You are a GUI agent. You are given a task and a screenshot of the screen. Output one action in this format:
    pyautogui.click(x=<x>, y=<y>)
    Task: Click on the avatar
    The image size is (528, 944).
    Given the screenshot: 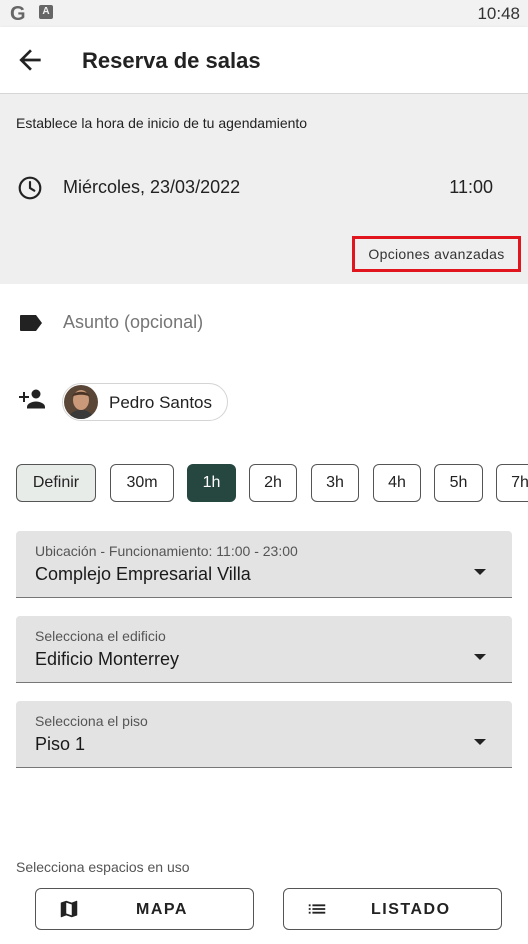 What is the action you would take?
    pyautogui.click(x=81, y=402)
    